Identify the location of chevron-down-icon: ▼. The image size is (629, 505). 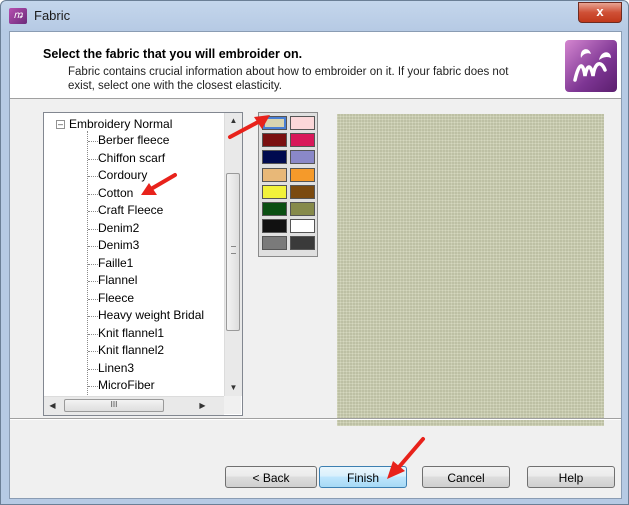
(233, 388).